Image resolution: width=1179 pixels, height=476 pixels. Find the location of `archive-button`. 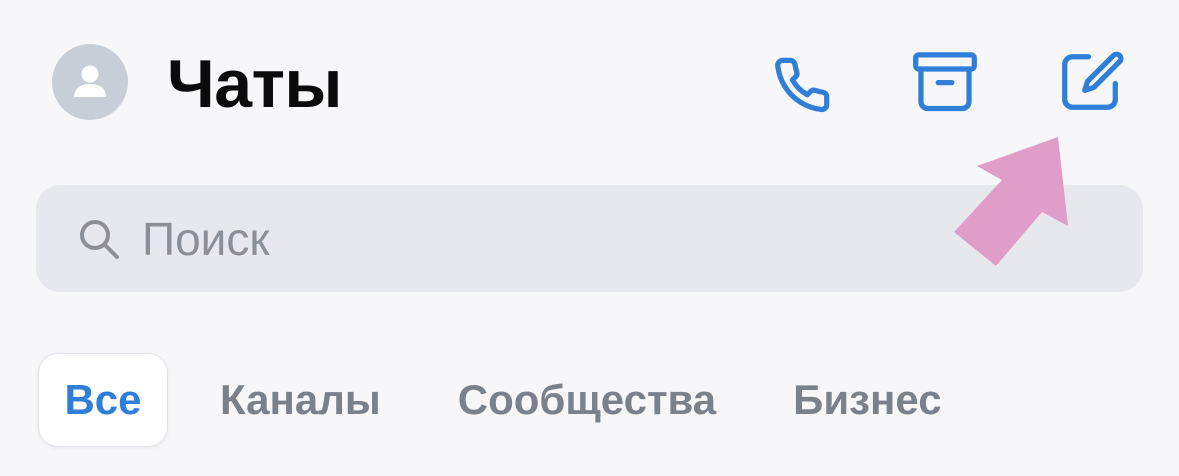

archive-button is located at coordinates (945, 82).